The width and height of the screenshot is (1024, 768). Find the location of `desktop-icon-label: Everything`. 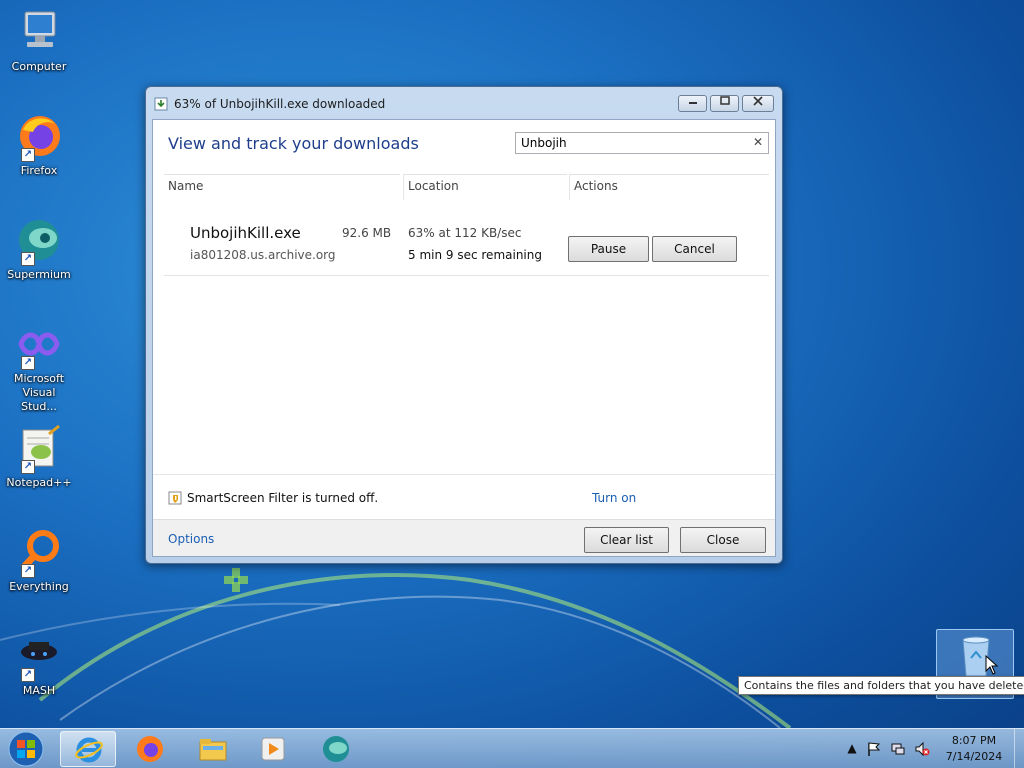

desktop-icon-label: Everything is located at coordinates (39, 586).